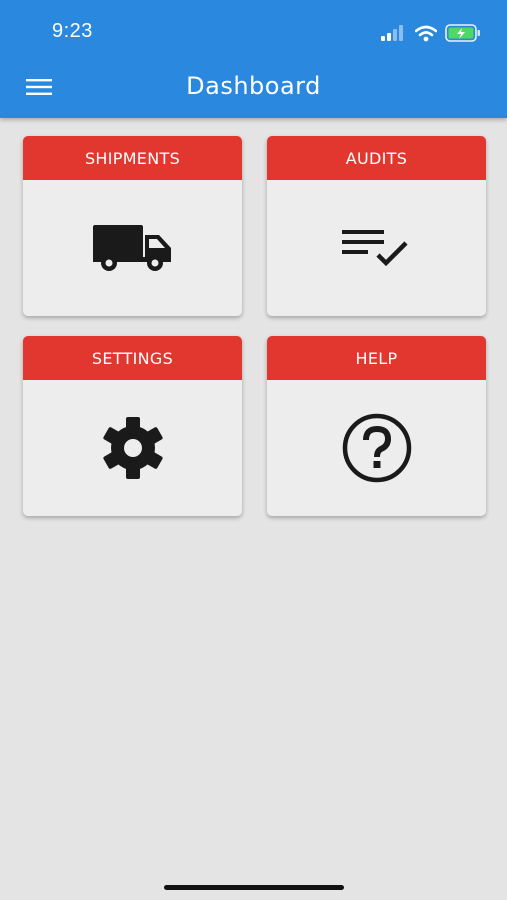  Describe the element at coordinates (254, 887) in the screenshot. I see `home-indicator` at that location.